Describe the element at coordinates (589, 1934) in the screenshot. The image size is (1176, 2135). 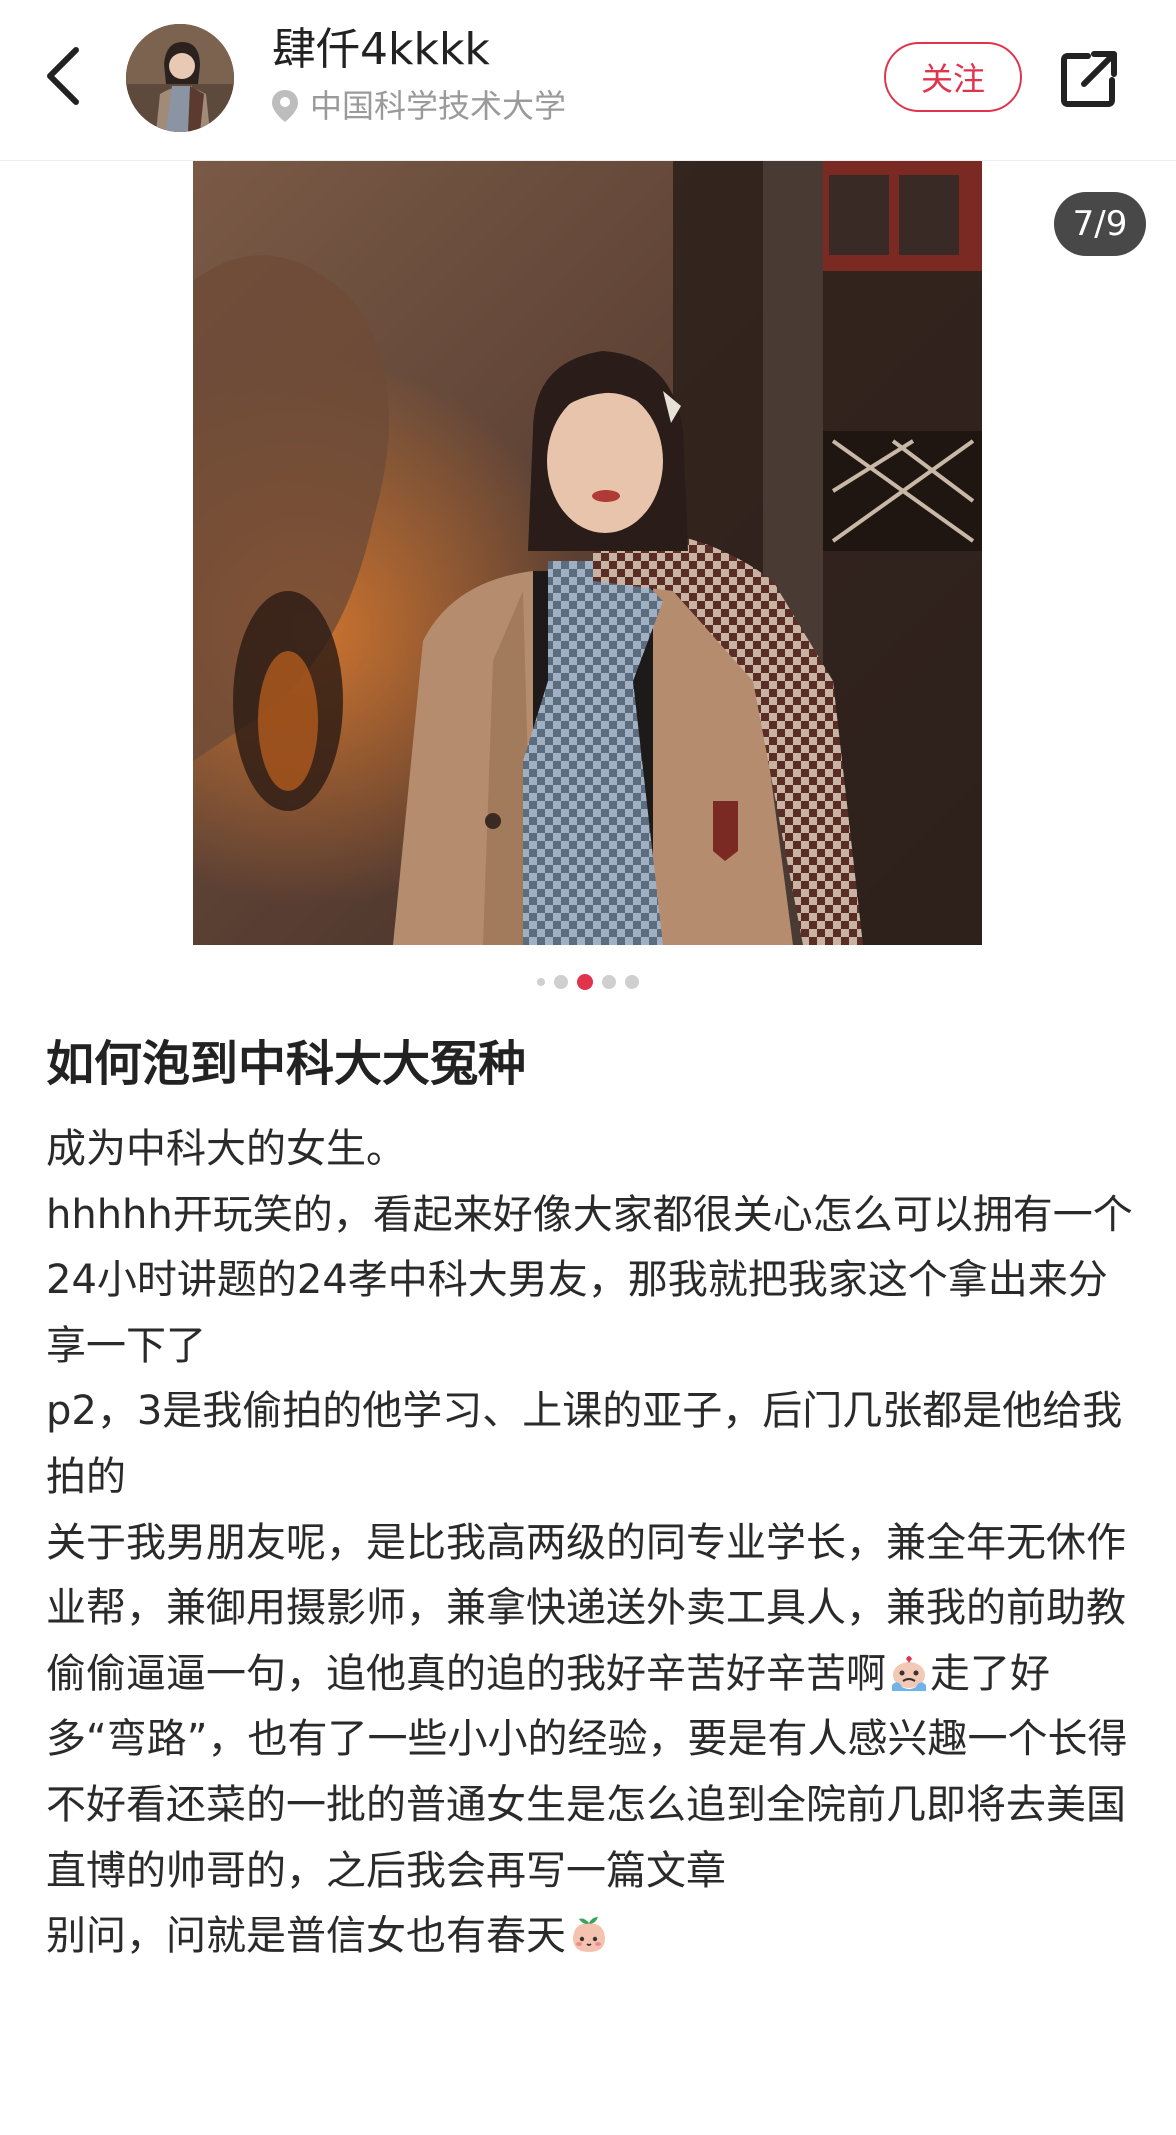
I see `peach-emoji-icon` at that location.